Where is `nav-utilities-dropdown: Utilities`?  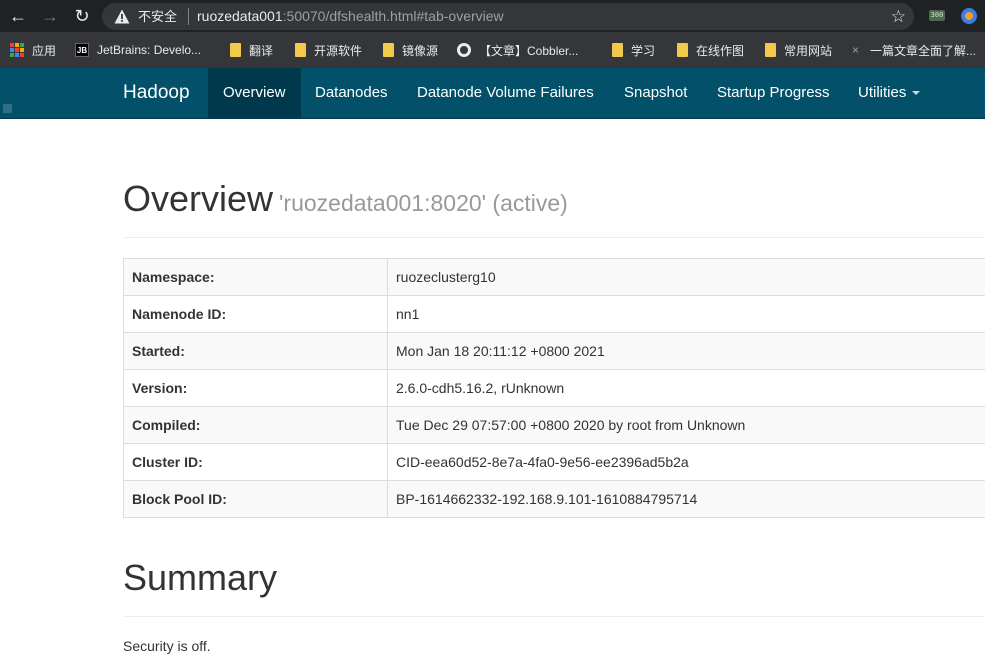 nav-utilities-dropdown: Utilities is located at coordinates (889, 93).